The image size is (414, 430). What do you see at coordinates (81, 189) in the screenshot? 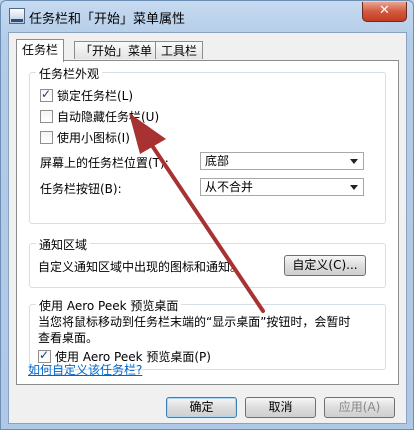
I see `buttons-label: 任务栏按钮(B):` at bounding box center [81, 189].